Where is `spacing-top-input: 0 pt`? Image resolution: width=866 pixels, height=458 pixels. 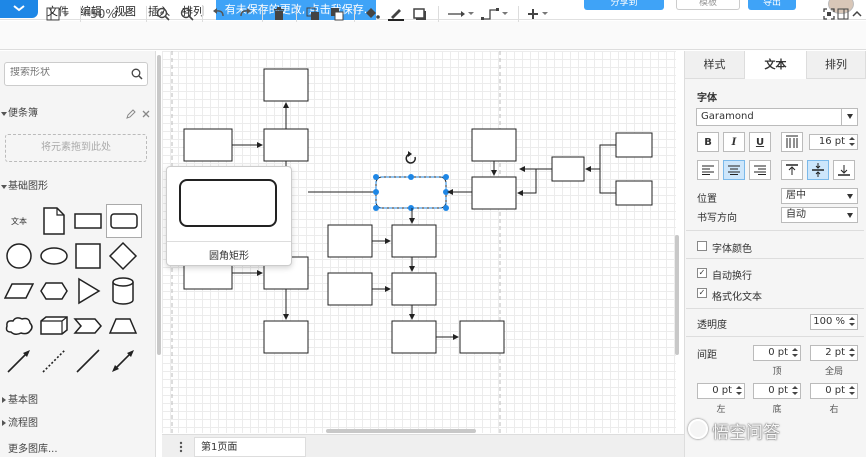
spacing-top-input: 0 pt is located at coordinates (777, 353).